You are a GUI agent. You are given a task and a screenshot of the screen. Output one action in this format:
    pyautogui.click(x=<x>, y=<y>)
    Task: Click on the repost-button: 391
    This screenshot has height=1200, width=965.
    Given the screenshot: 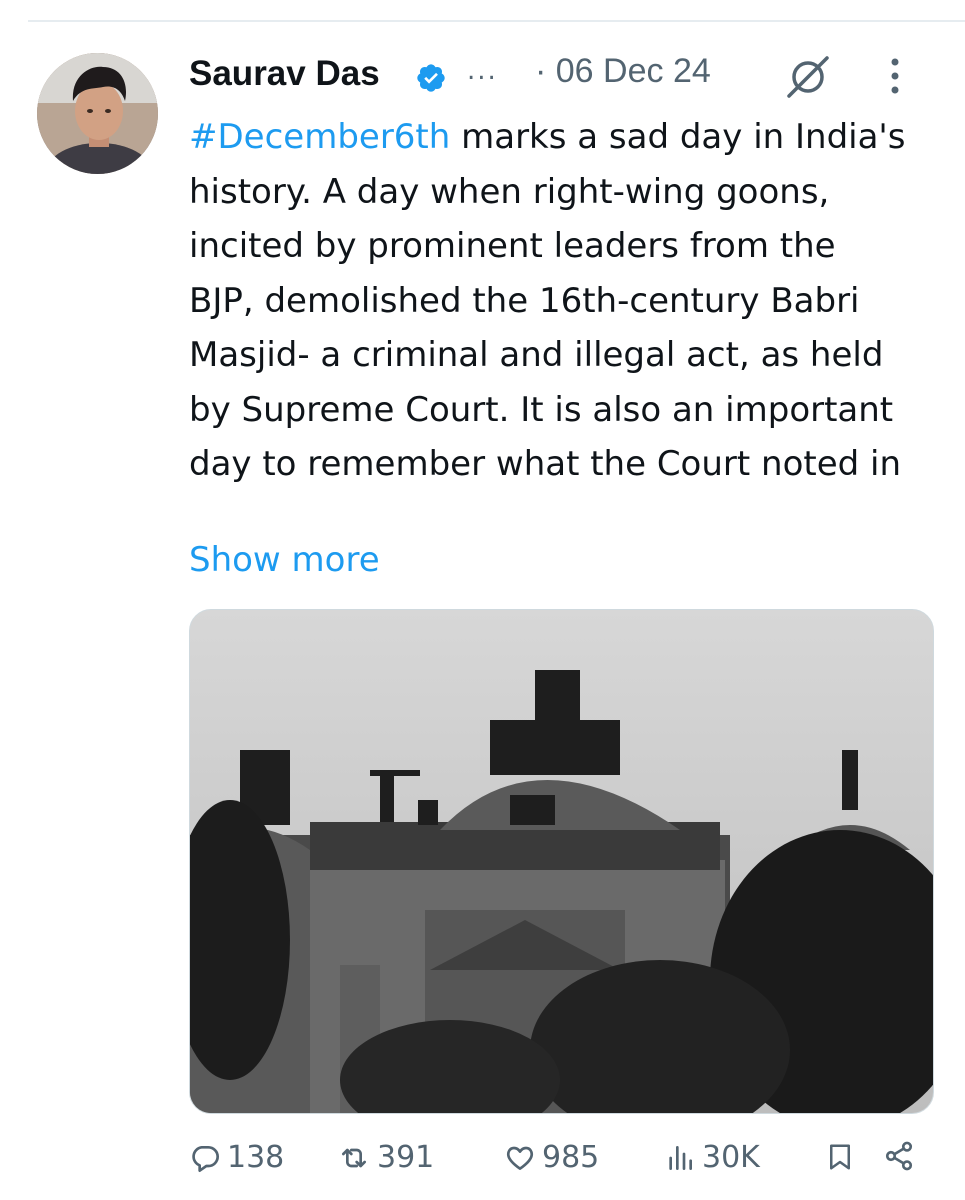 What is the action you would take?
    pyautogui.click(x=385, y=1157)
    